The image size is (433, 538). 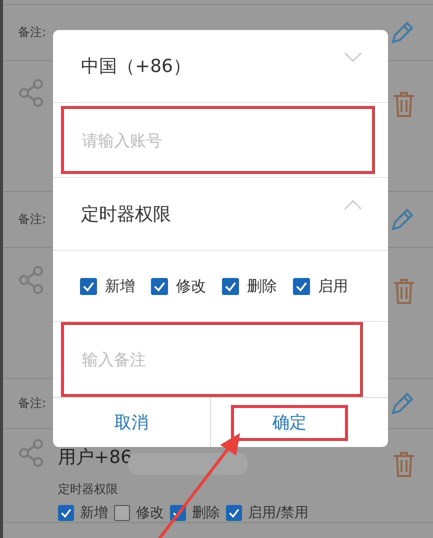 What do you see at coordinates (212, 359) in the screenshot?
I see `note-field: 输入备注` at bounding box center [212, 359].